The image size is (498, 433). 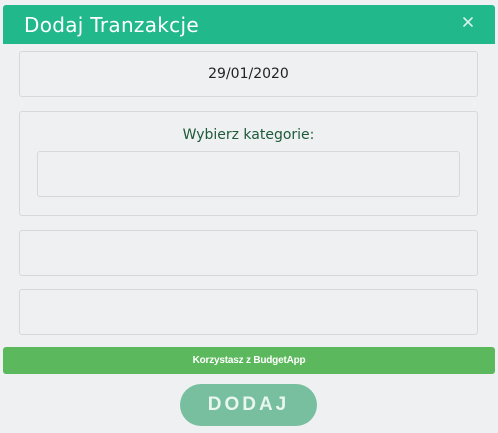 I want to click on category-select, so click(x=248, y=174).